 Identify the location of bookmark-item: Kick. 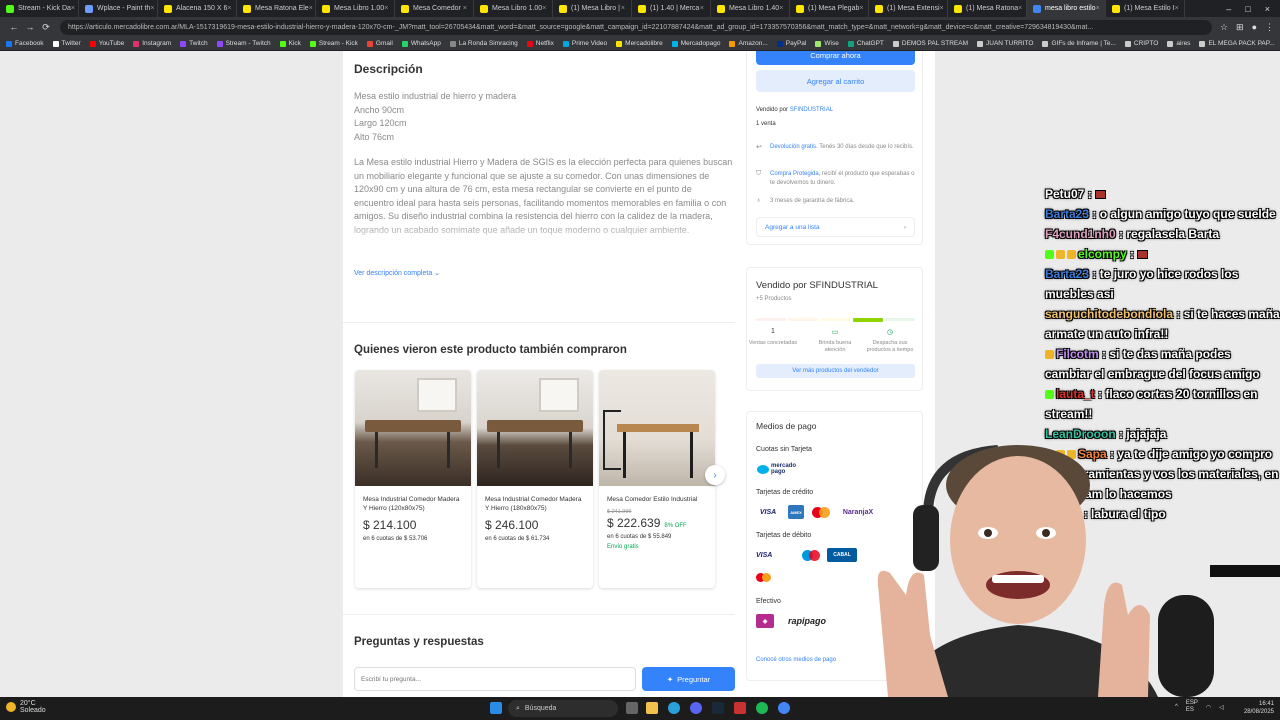
(290, 43).